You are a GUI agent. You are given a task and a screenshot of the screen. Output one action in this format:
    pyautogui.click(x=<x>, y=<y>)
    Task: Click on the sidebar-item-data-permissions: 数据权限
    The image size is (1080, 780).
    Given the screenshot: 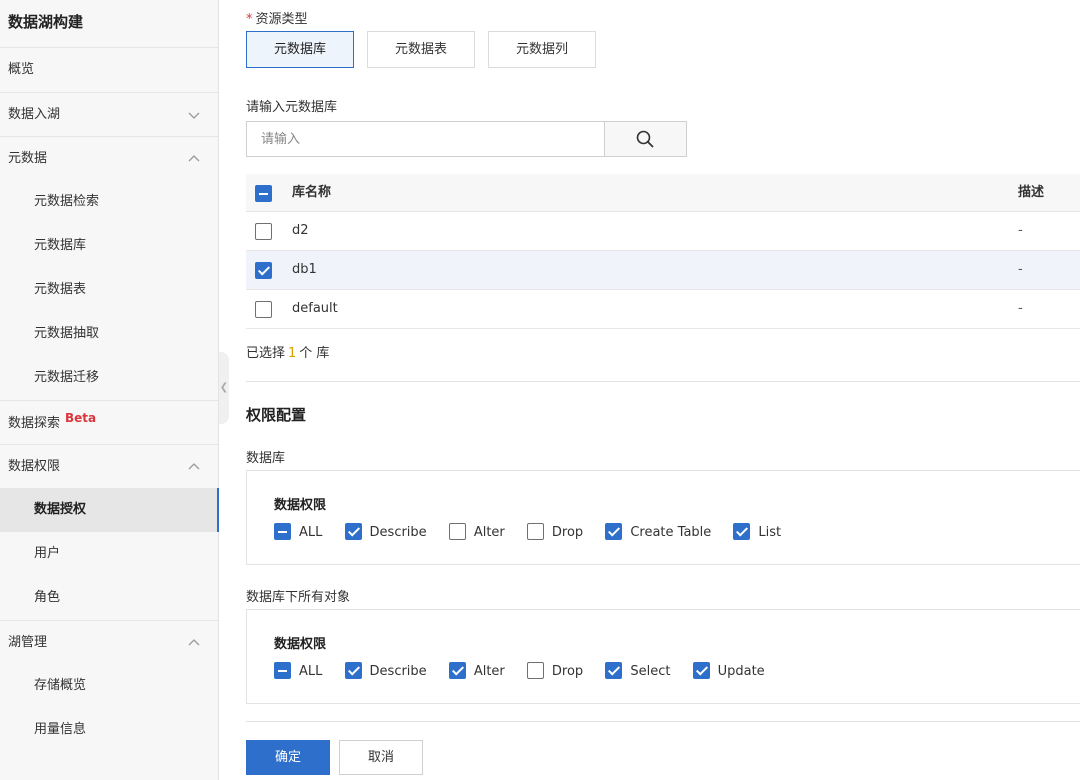 What is the action you would take?
    pyautogui.click(x=109, y=466)
    